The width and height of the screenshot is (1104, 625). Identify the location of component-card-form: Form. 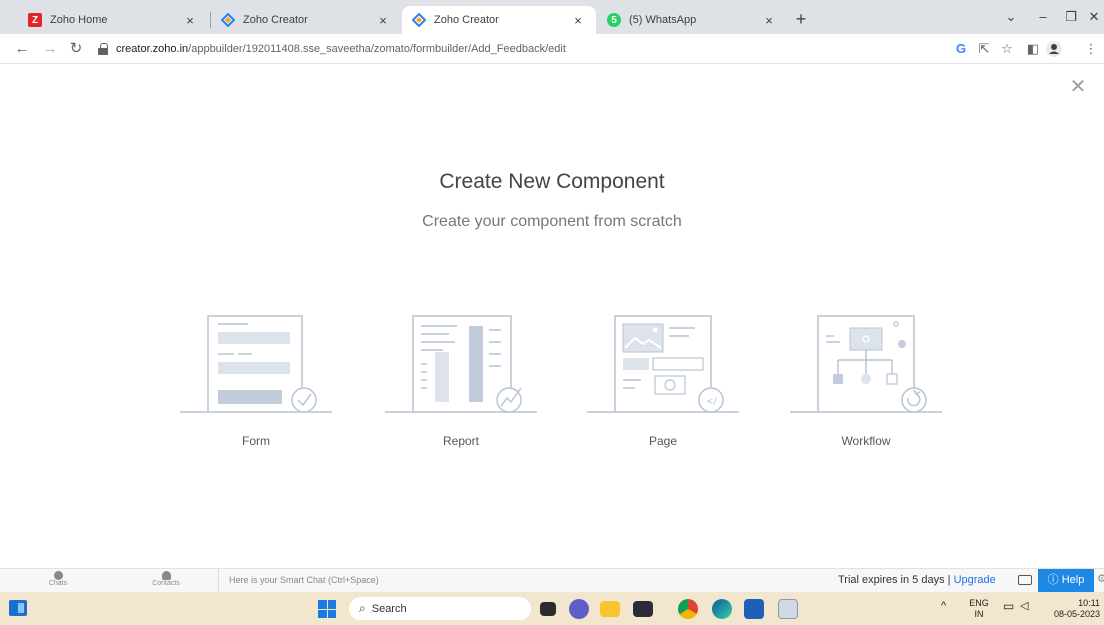
(256, 382).